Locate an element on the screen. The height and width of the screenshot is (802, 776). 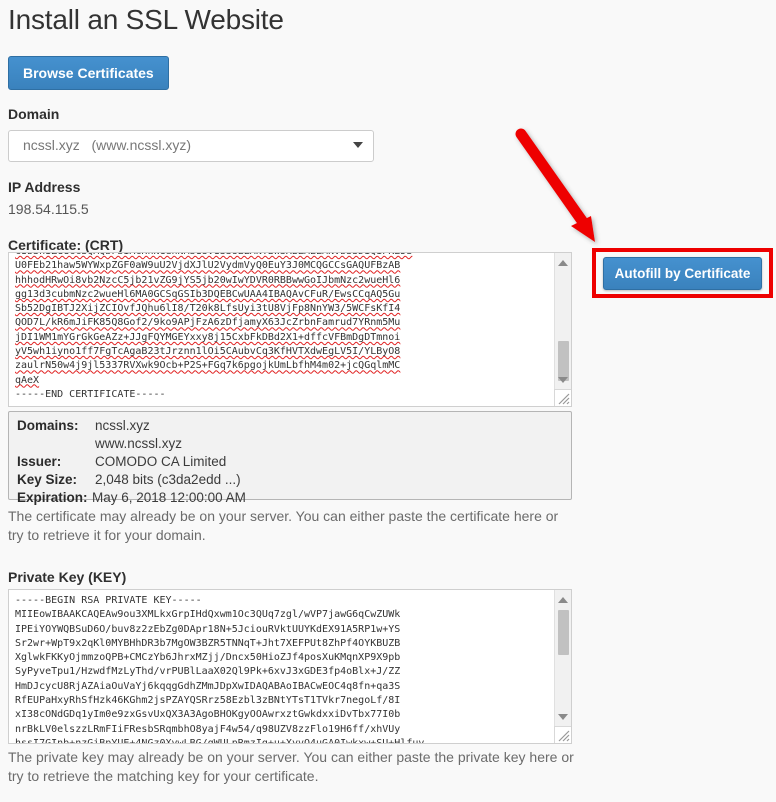
annotation-arrow-icon is located at coordinates (555, 185).